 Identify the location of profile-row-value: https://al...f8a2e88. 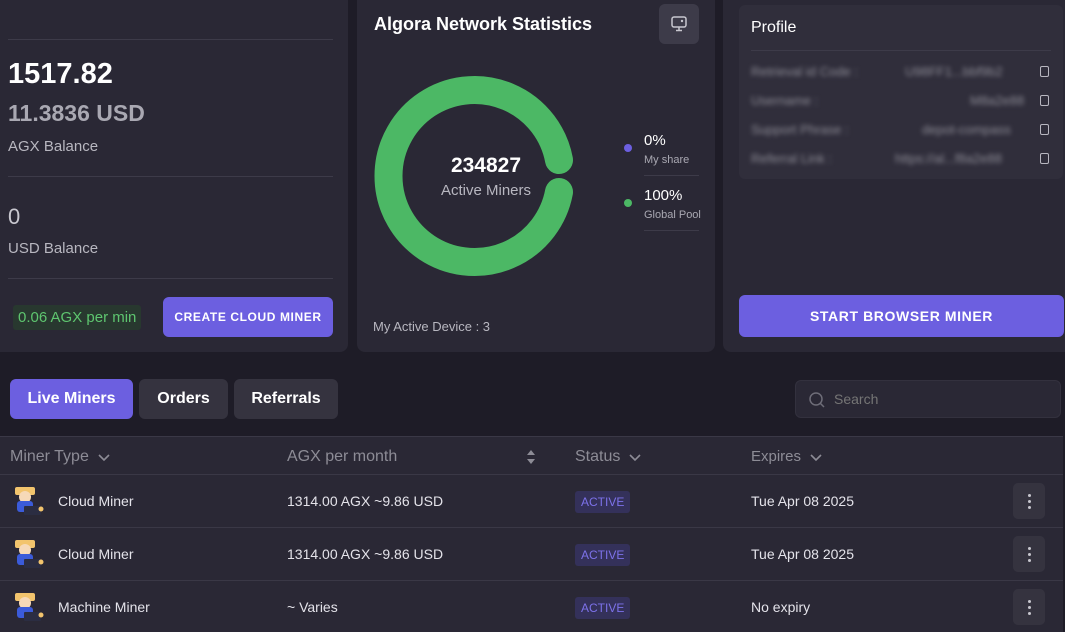
(948, 158).